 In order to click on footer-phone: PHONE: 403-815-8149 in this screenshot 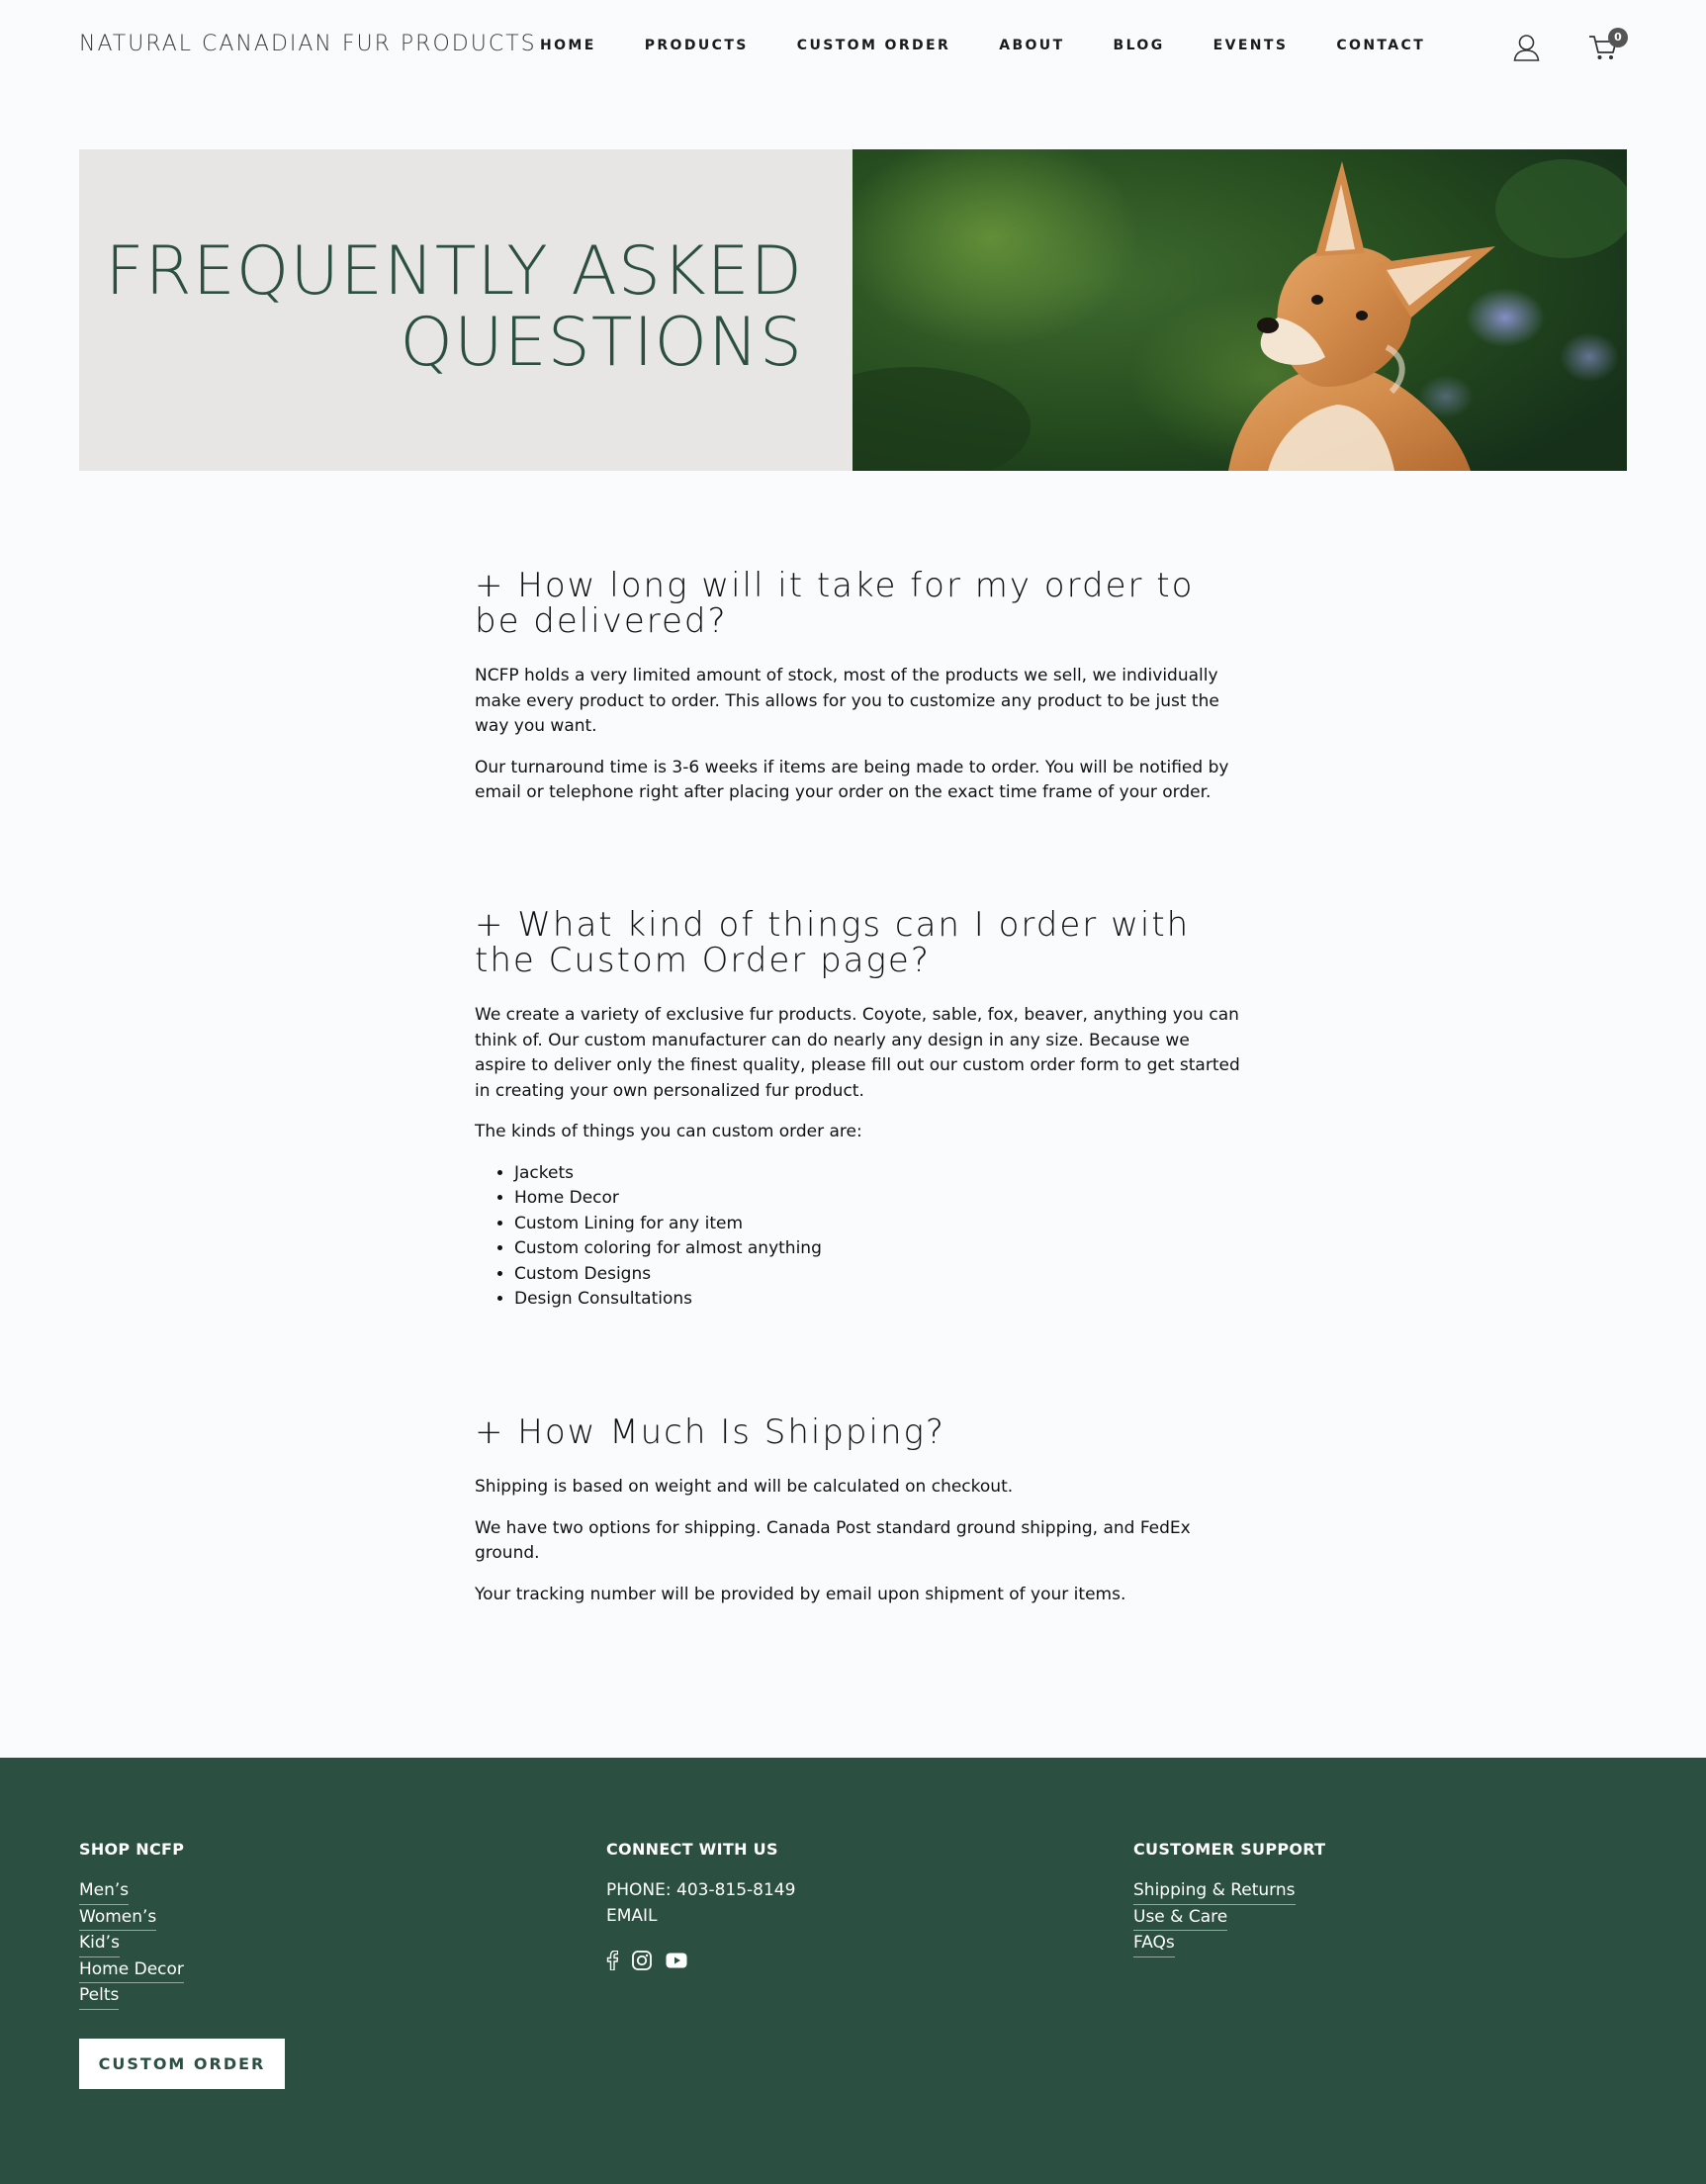, I will do `click(700, 1891)`.